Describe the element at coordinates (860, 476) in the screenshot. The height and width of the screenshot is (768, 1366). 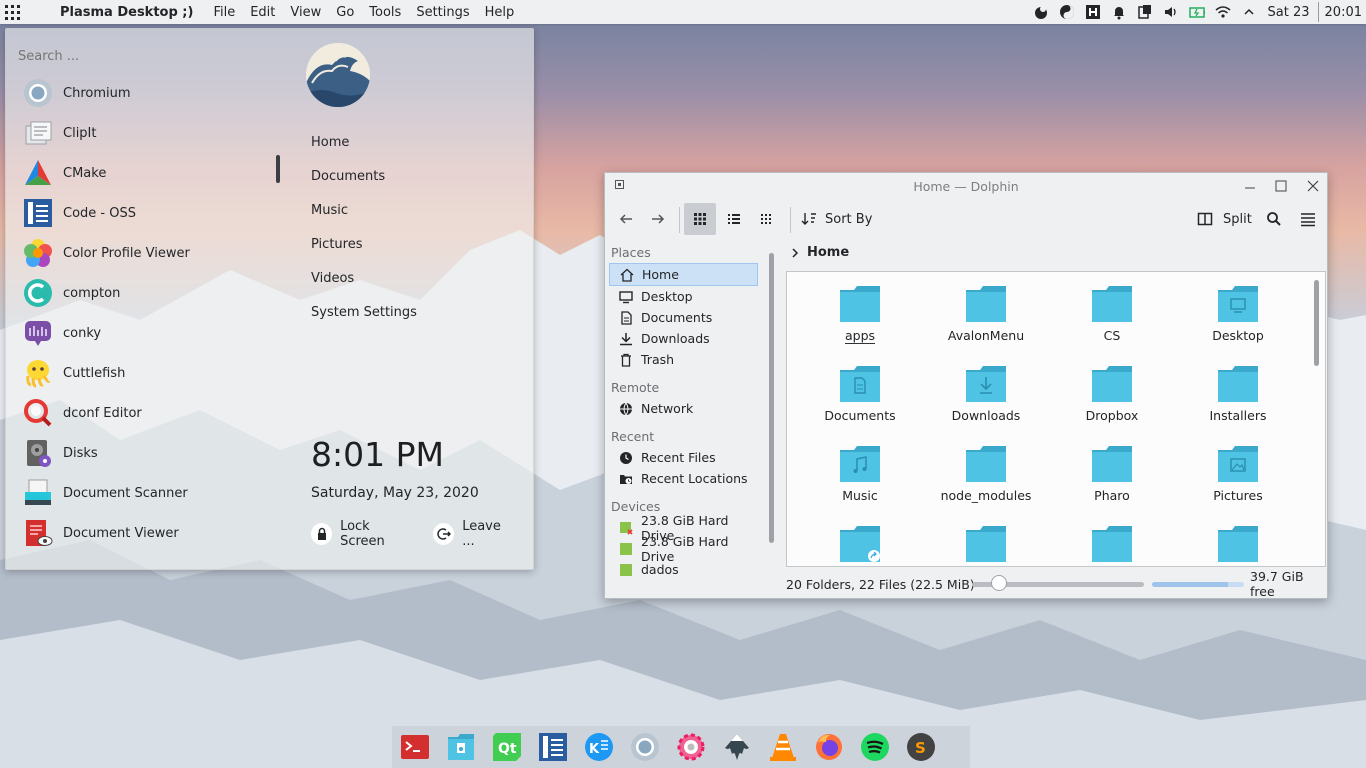
I see `file-item-music: Music` at that location.